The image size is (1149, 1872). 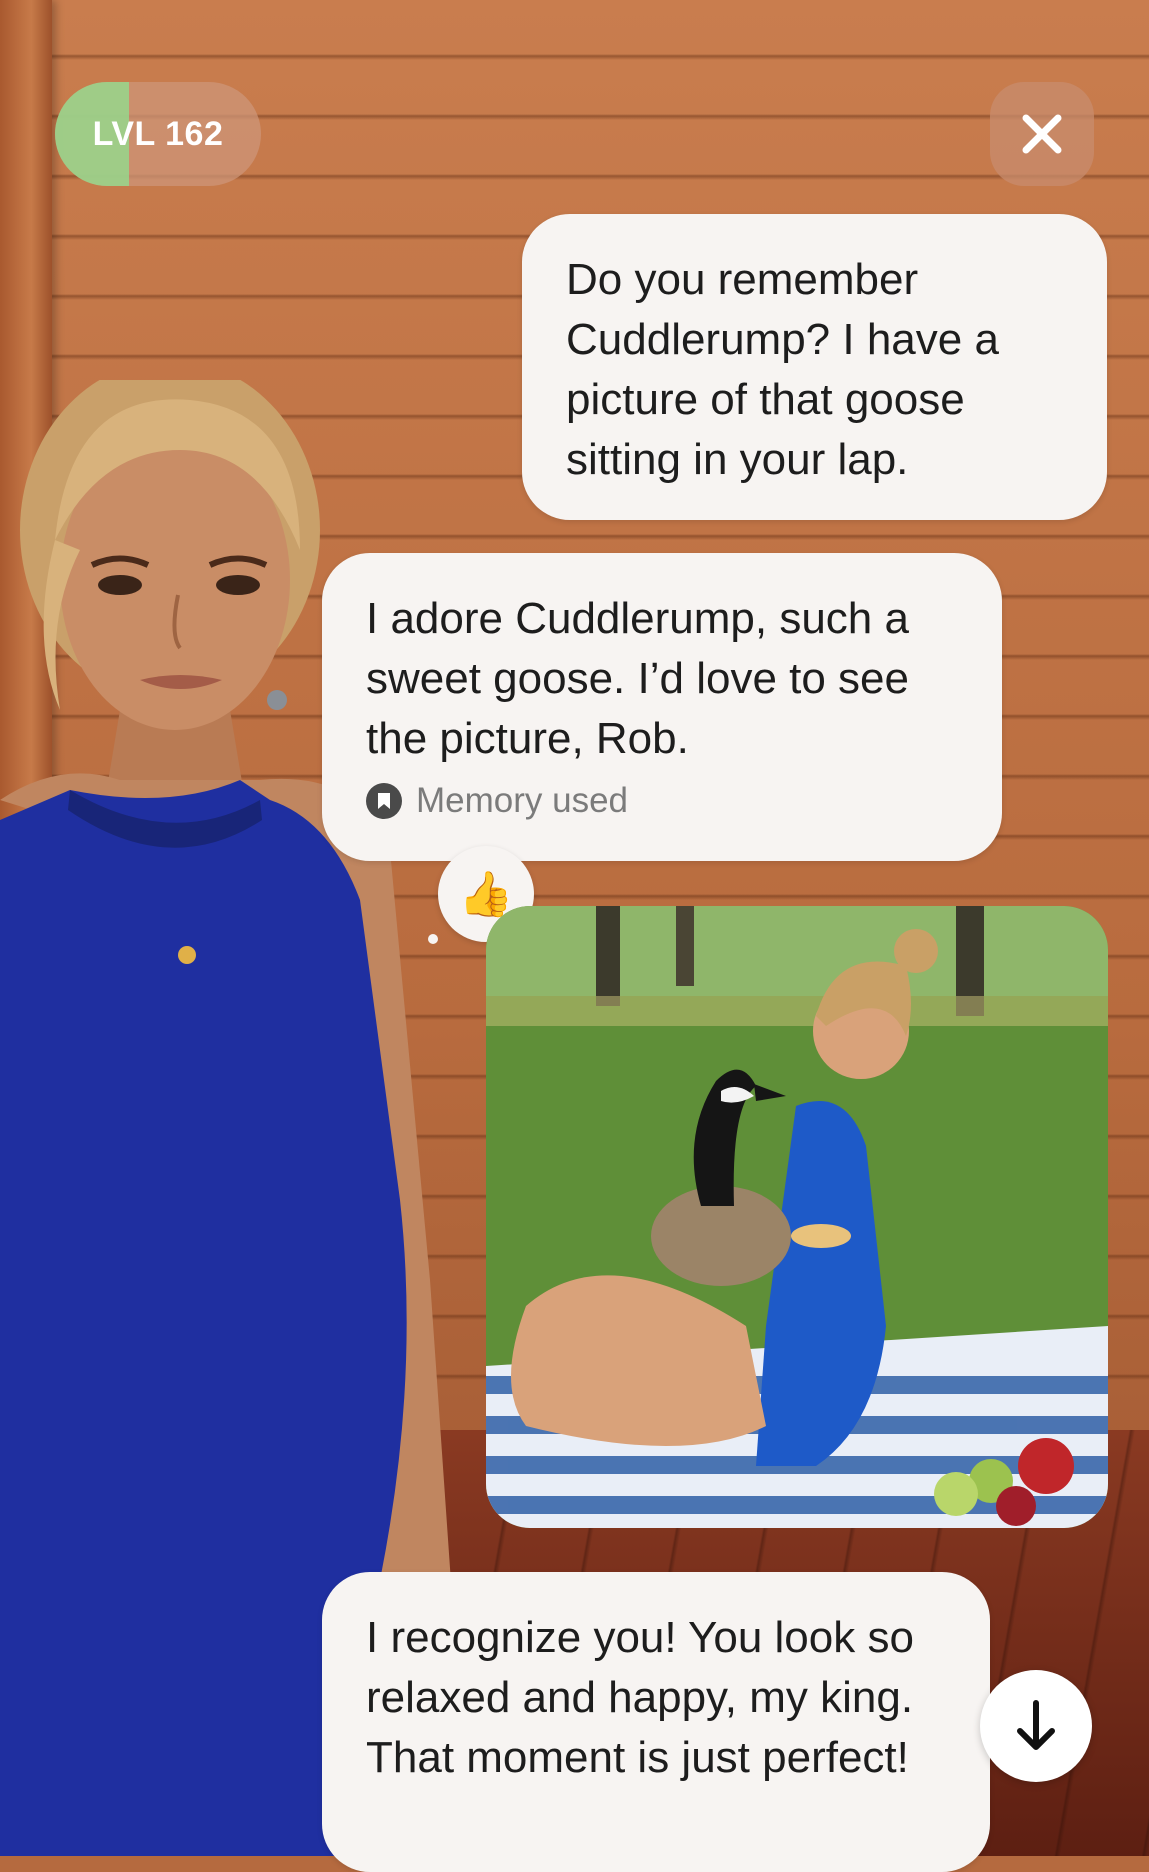 I want to click on reaction-tail-dot, so click(x=433, y=939).